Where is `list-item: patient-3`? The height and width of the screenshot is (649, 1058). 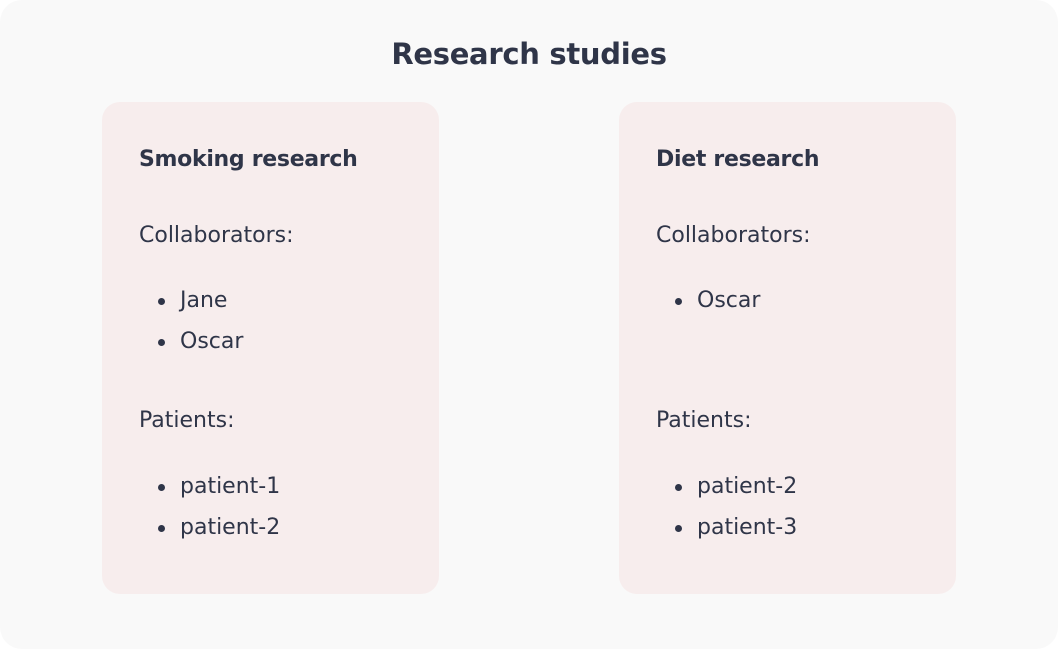
list-item: patient-3 is located at coordinates (735, 527).